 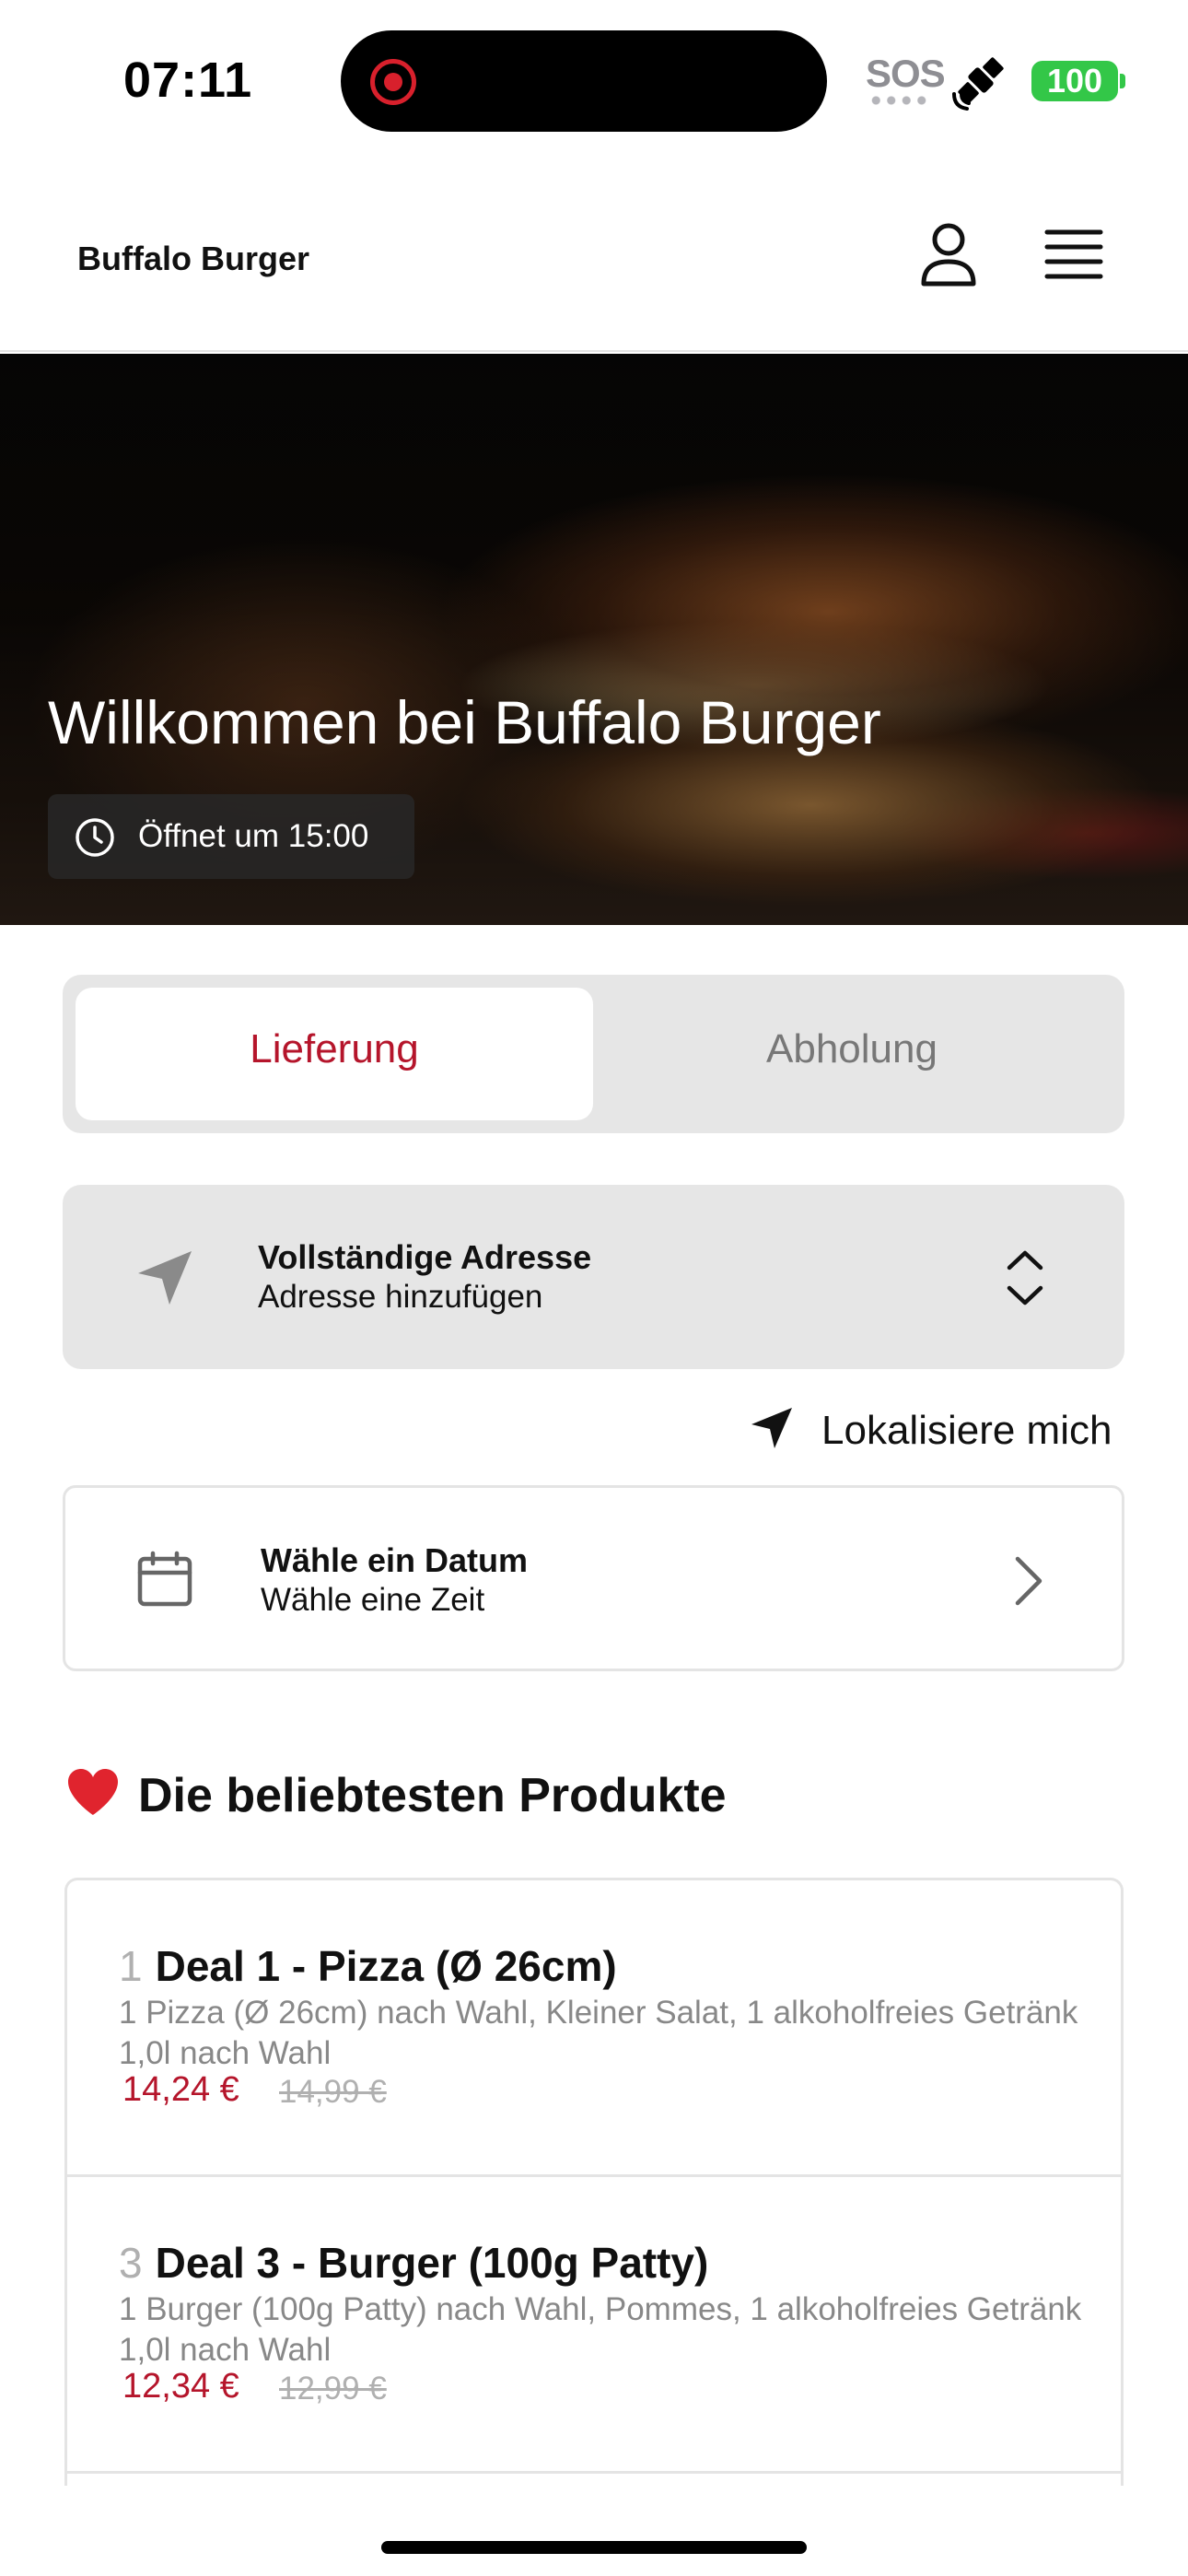 I want to click on product-number: 1, so click(x=131, y=1966).